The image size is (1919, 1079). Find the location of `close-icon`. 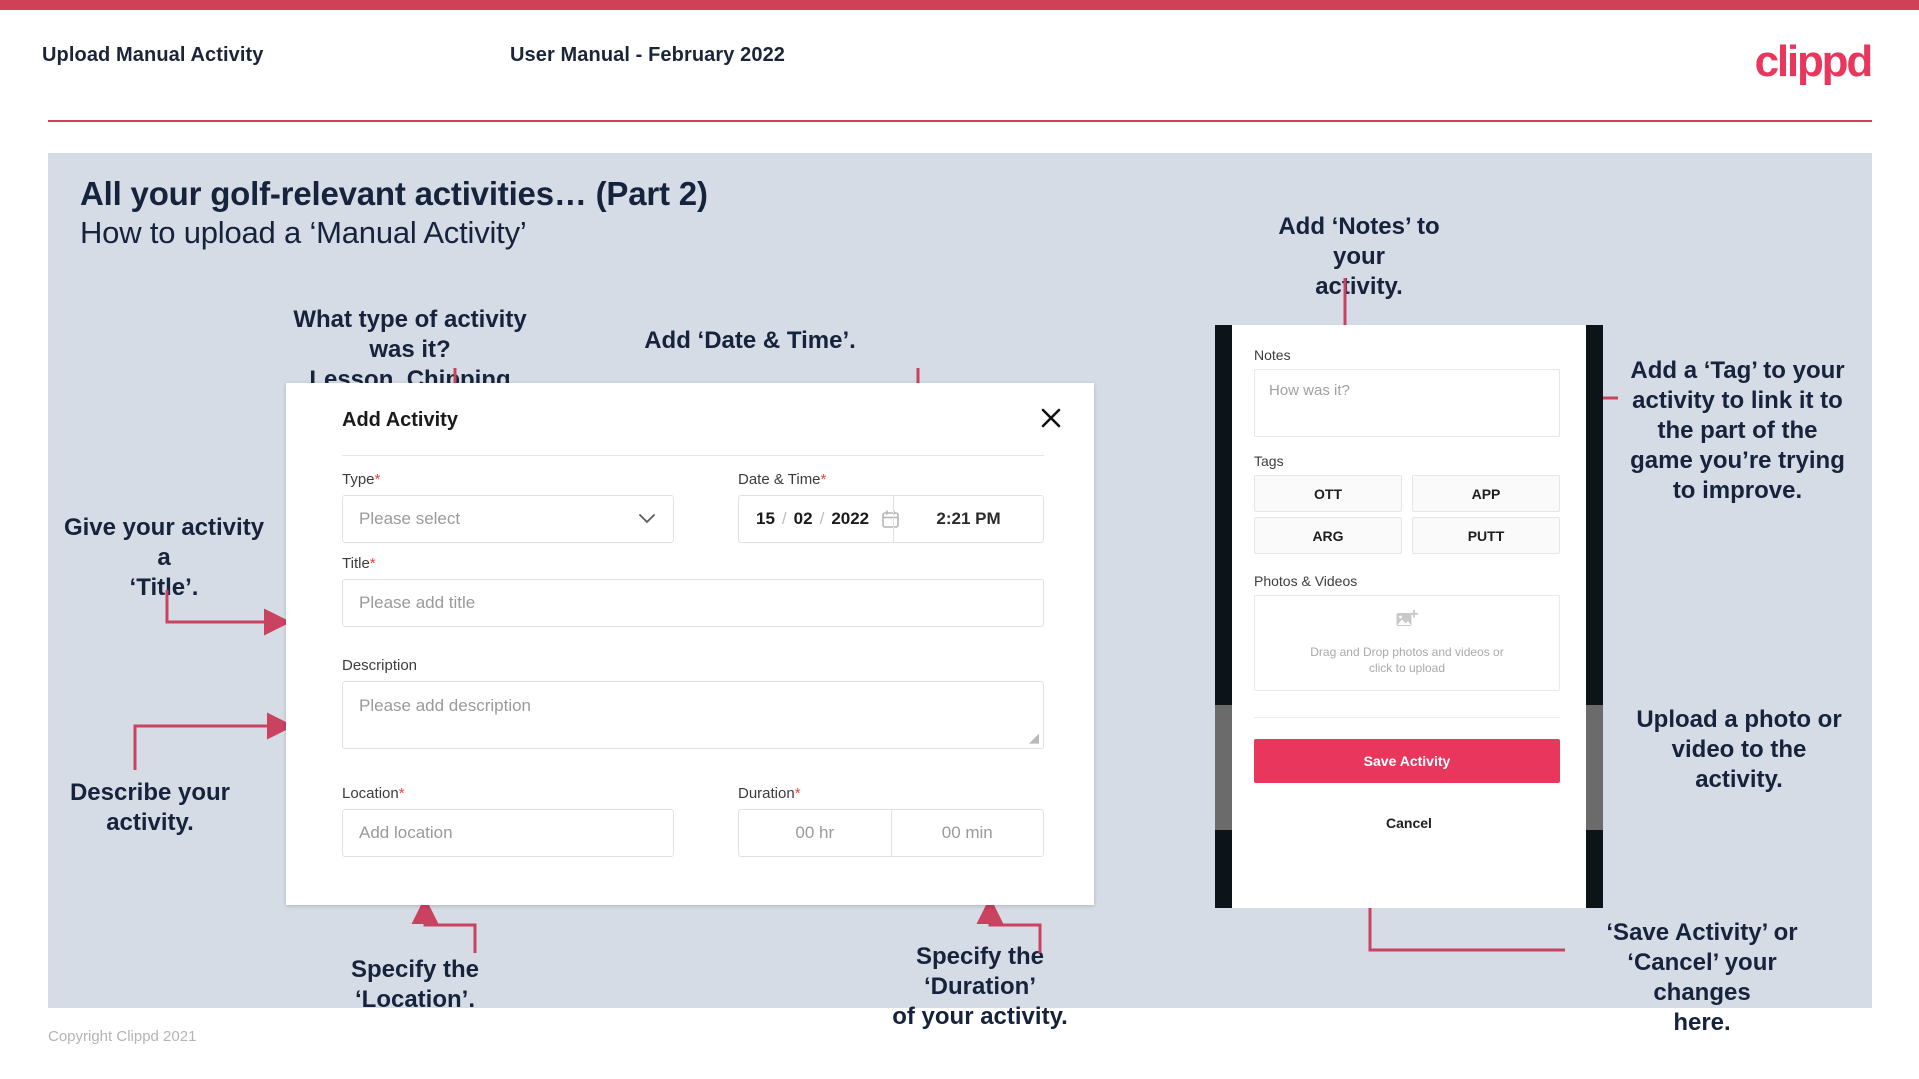

close-icon is located at coordinates (1051, 418).